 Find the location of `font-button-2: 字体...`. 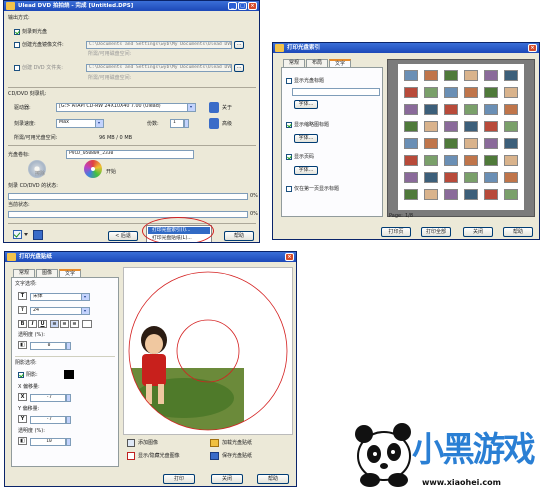

font-button-2: 字体... is located at coordinates (306, 138).